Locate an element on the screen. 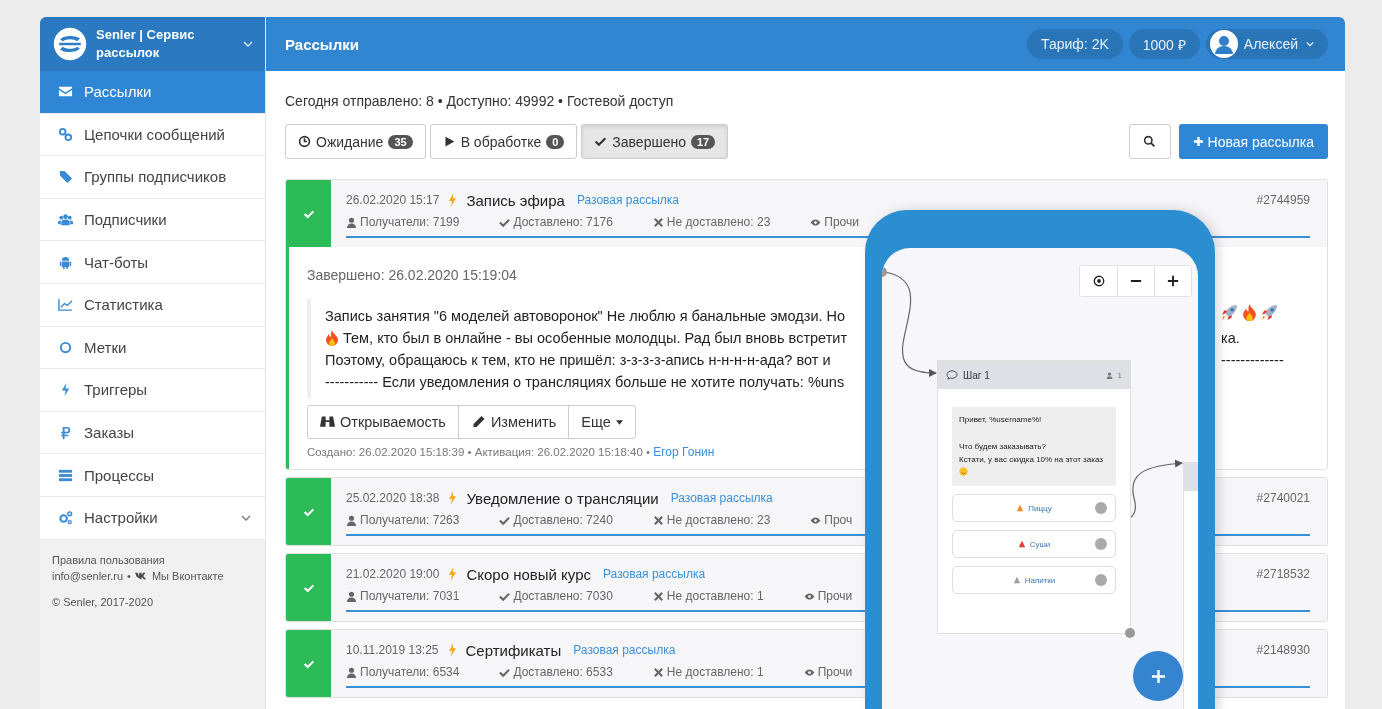 This screenshot has width=1382, height=709. sidebar-item: Подписчики is located at coordinates (152, 220).